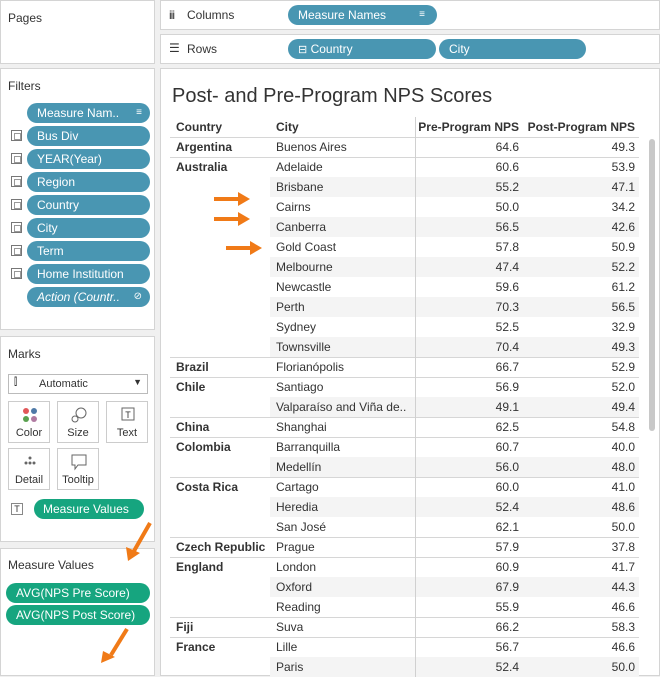  Describe the element at coordinates (244, 248) in the screenshot. I see `arrow-gold-coast-icon` at that location.